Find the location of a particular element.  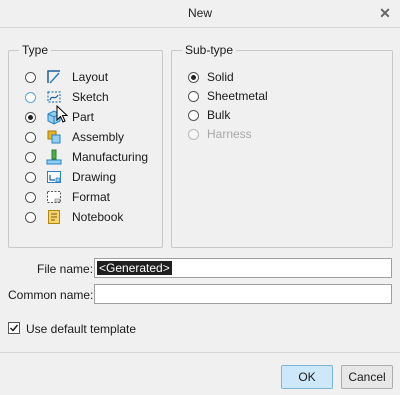

common-name-input is located at coordinates (243, 294).